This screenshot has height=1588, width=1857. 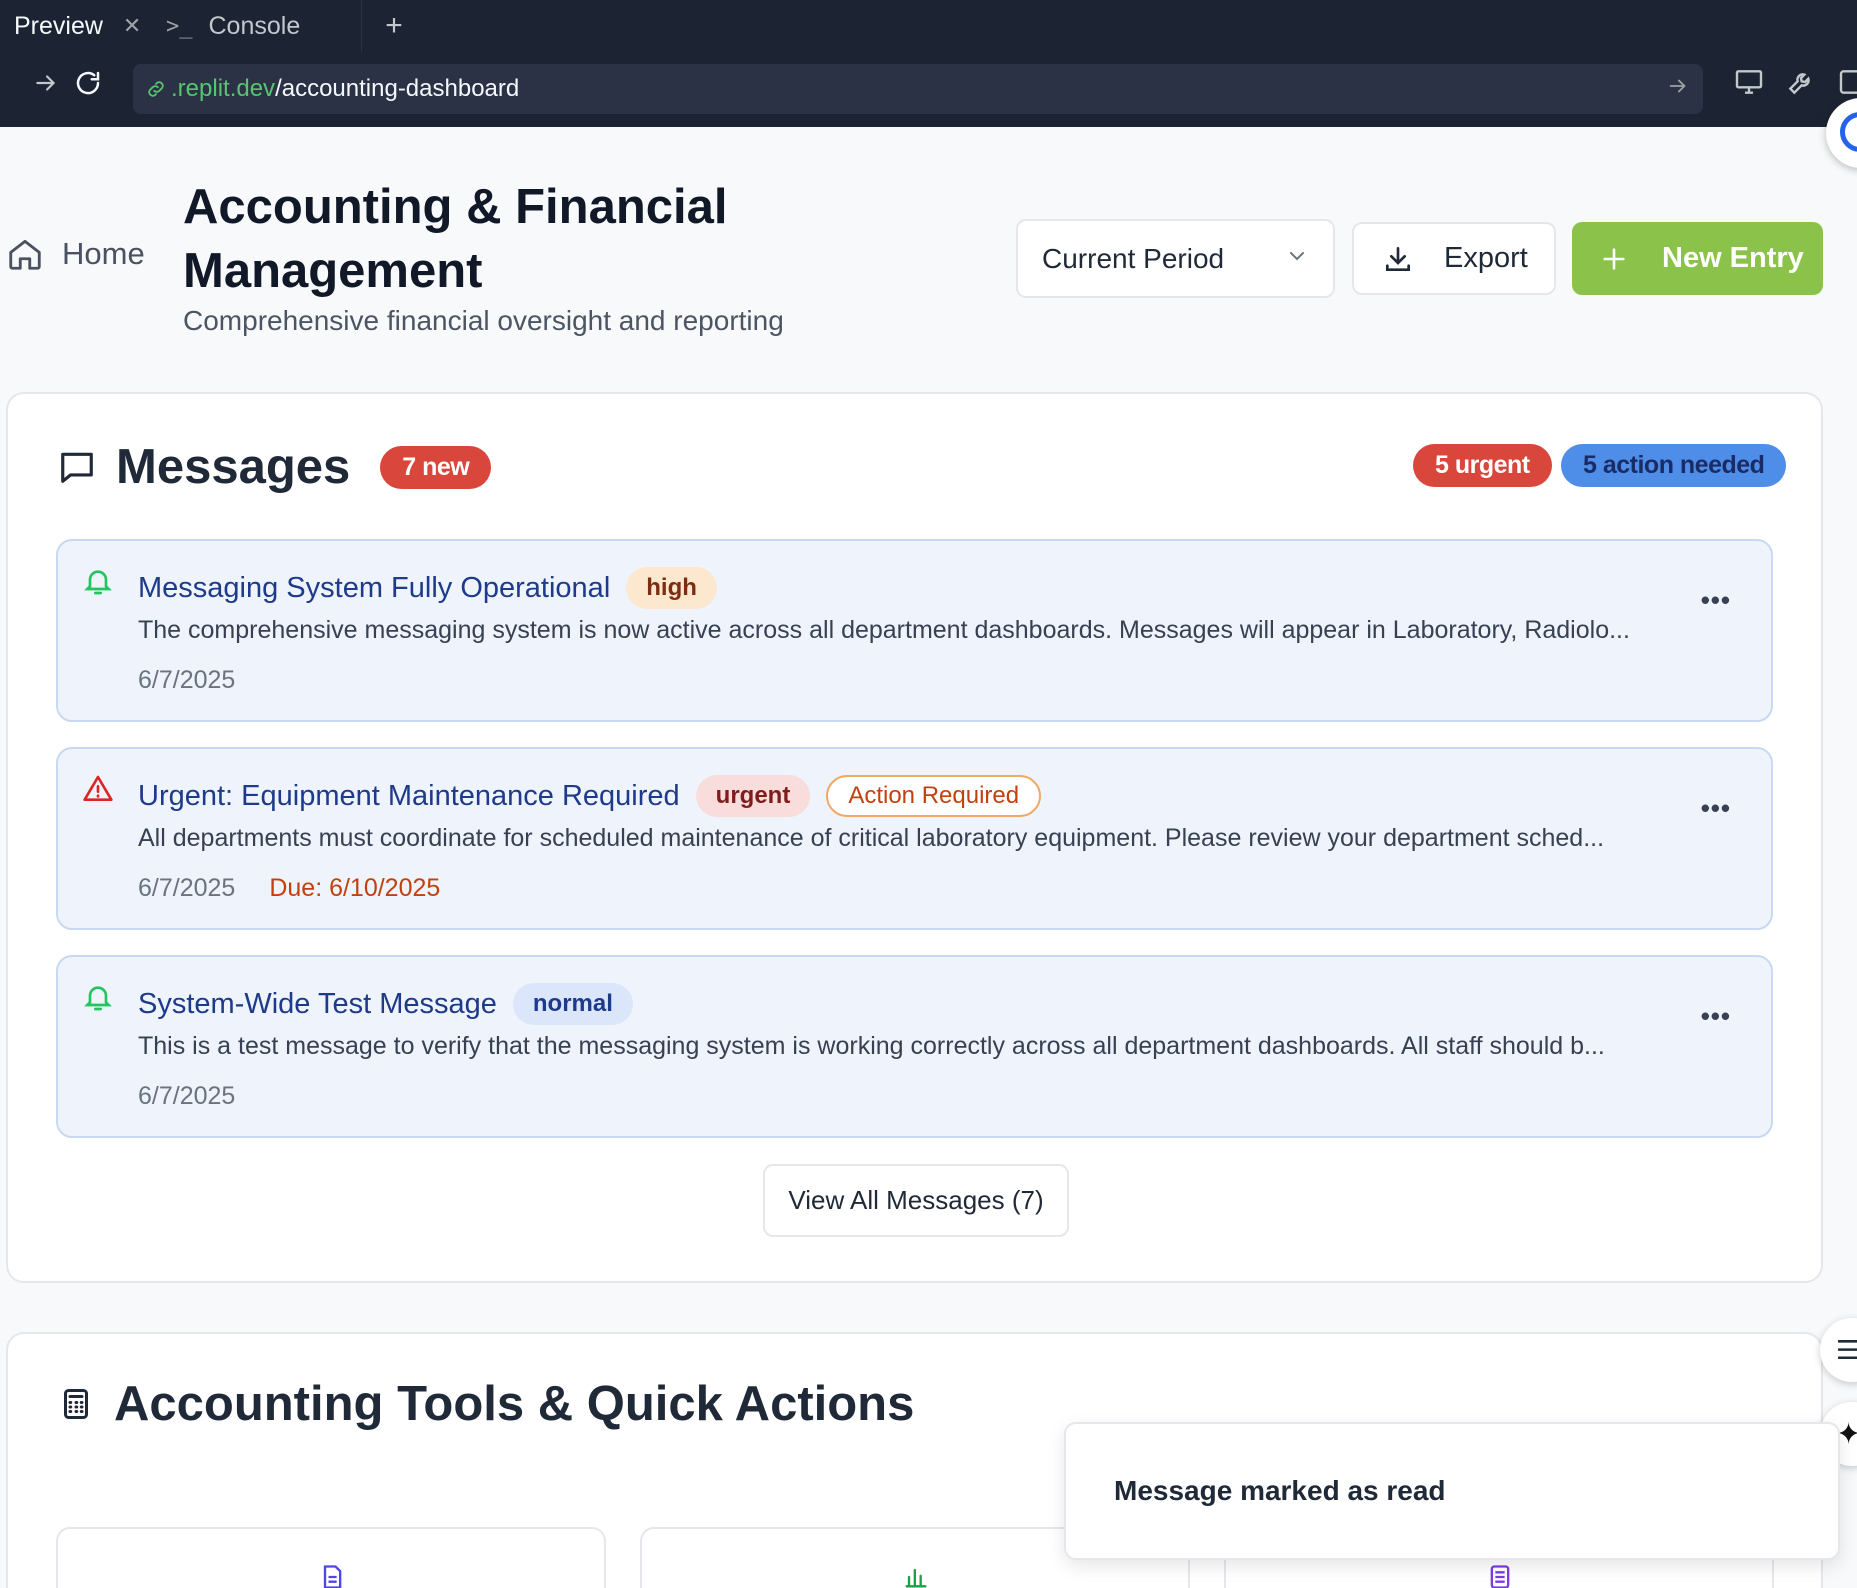 I want to click on chat-fab: ☰, so click(x=1838, y=1350).